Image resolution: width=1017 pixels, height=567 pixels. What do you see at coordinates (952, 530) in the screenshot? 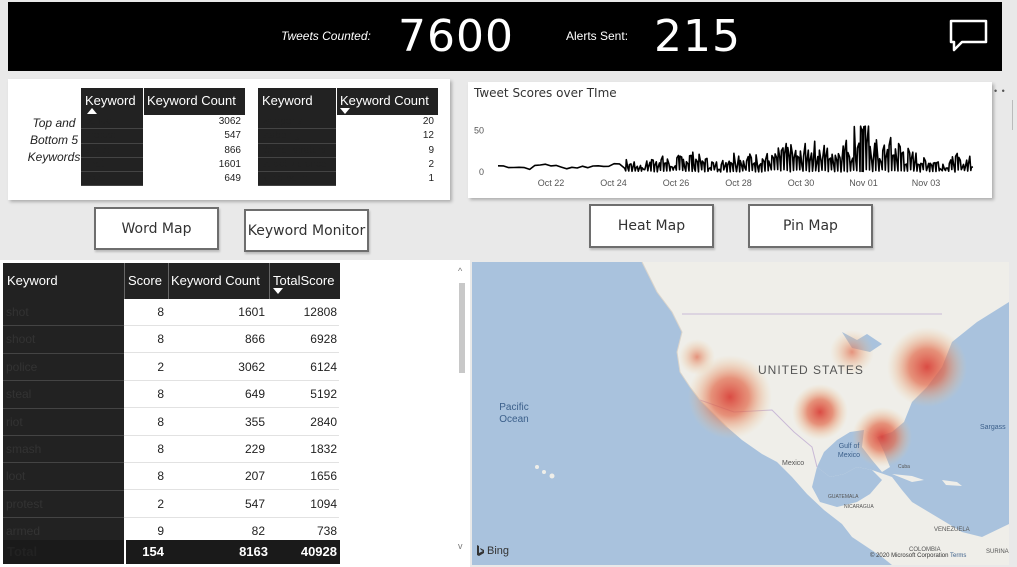
I see `map-label-venezuela: VENEZUELA` at bounding box center [952, 530].